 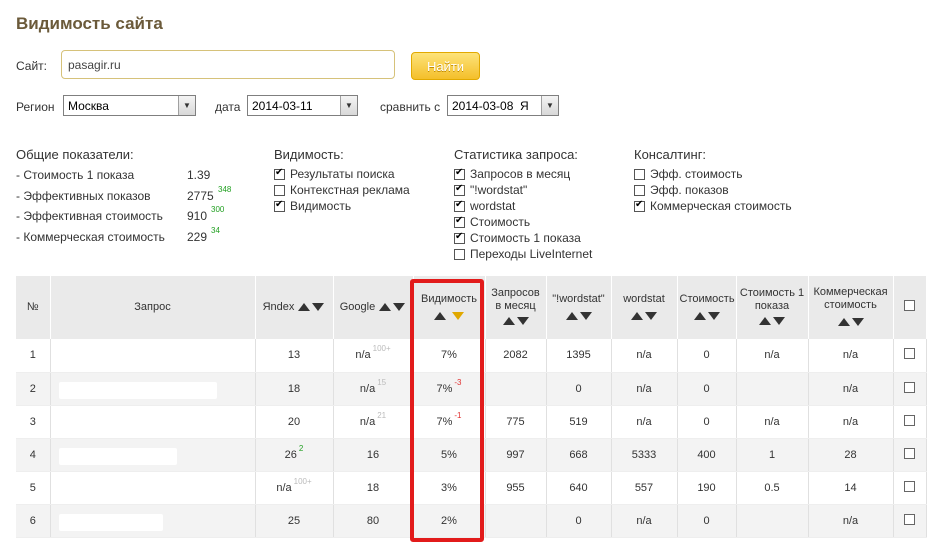 I want to click on date-select: 2014-03-11 ▼, so click(x=302, y=105).